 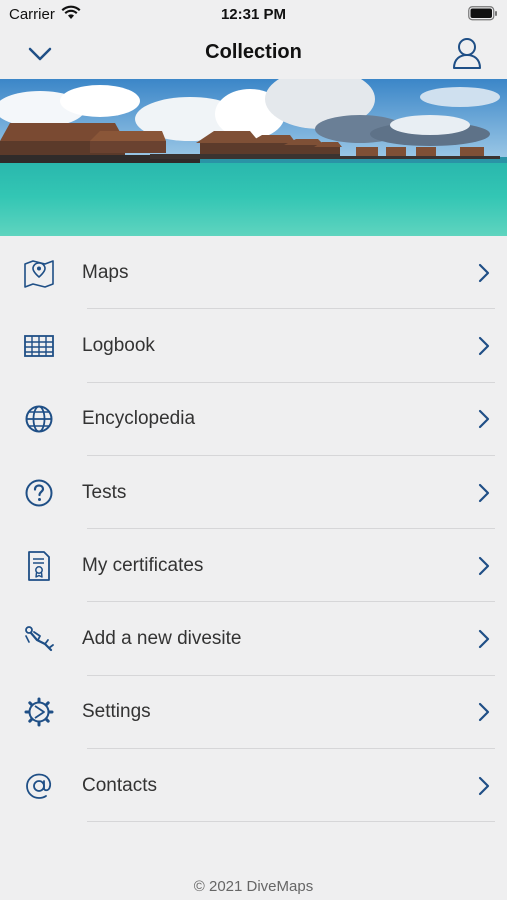 What do you see at coordinates (119, 785) in the screenshot?
I see `menu-item-label: Contacts` at bounding box center [119, 785].